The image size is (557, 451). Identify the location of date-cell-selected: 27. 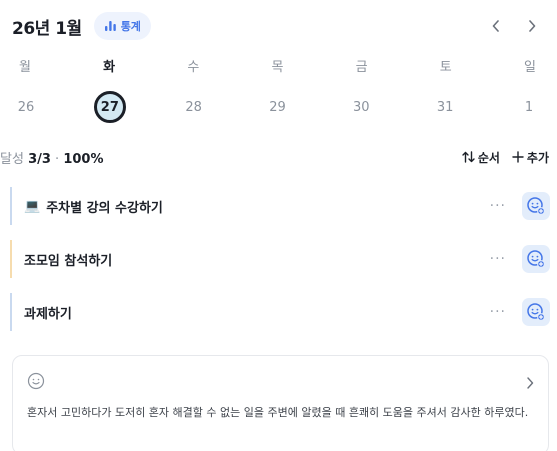
(109, 107).